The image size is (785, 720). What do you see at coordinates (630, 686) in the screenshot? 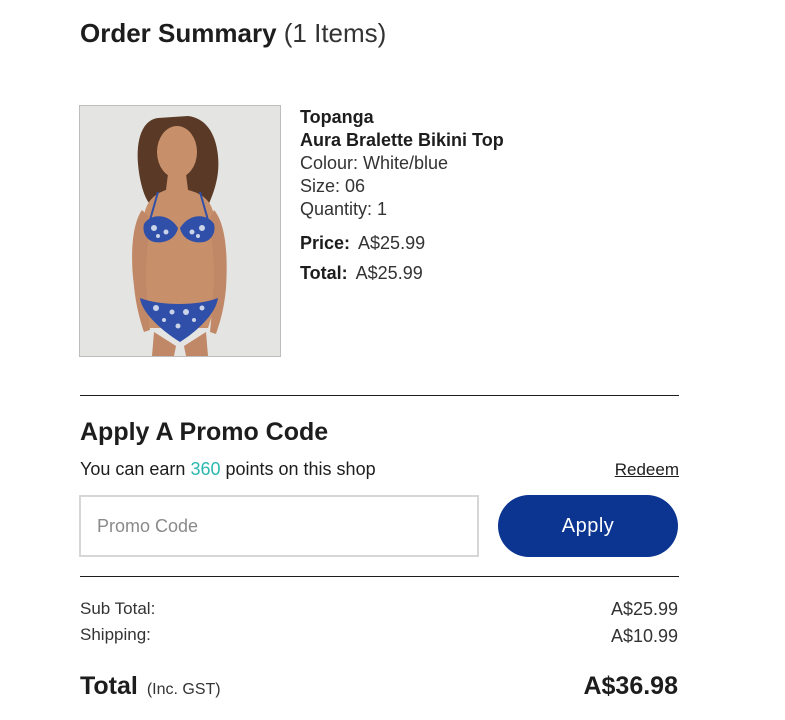
I see `order-total-value: A$36.98` at bounding box center [630, 686].